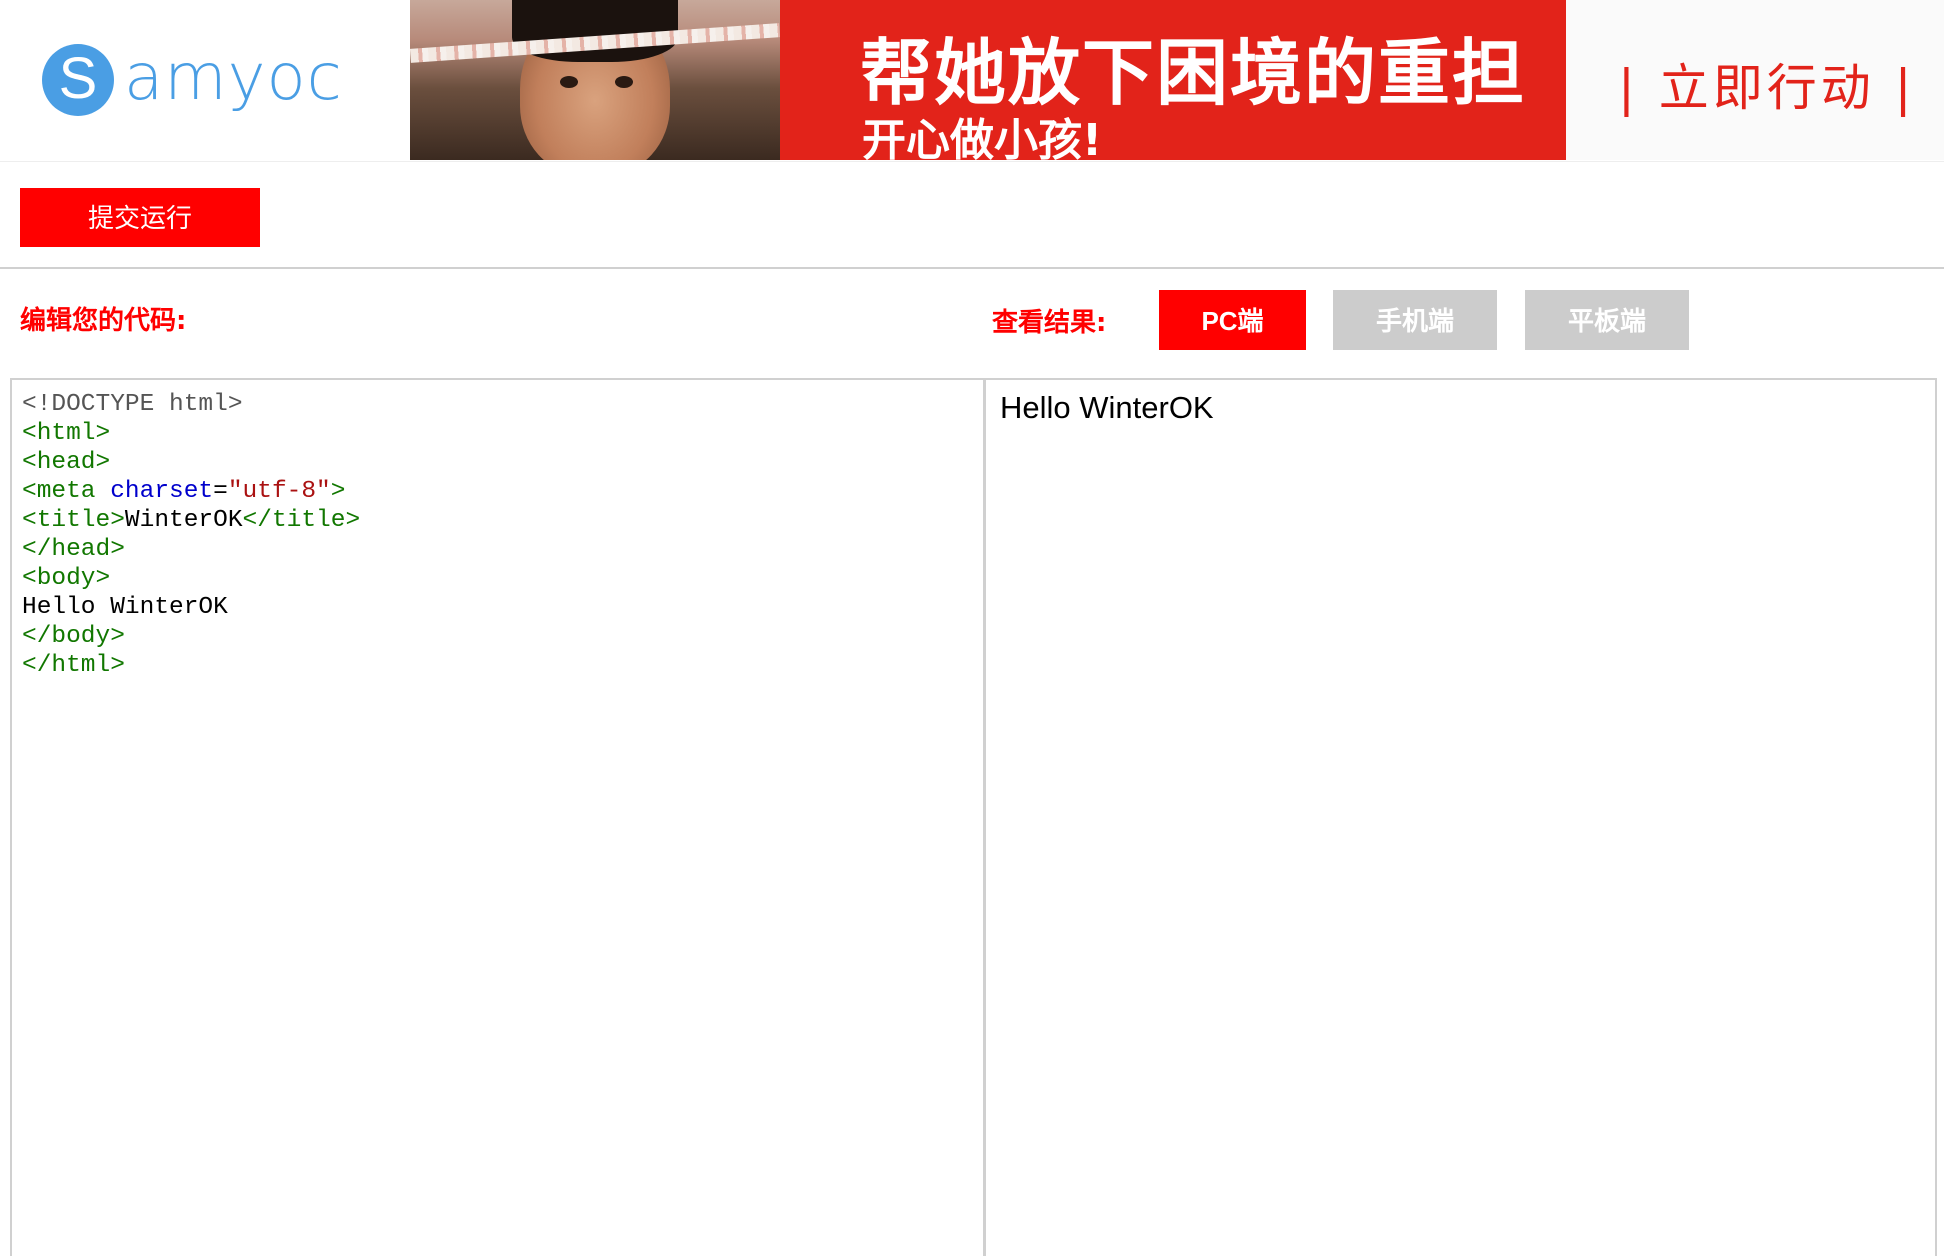 This screenshot has height=1256, width=1944. What do you see at coordinates (301, 520) in the screenshot?
I see `code-token: </title>` at bounding box center [301, 520].